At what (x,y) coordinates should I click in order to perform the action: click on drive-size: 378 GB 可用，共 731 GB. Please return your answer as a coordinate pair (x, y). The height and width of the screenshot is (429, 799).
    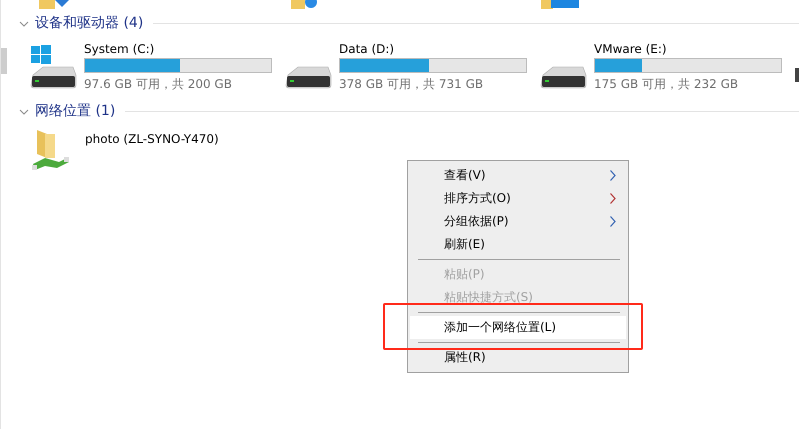
    Looking at the image, I should click on (411, 84).